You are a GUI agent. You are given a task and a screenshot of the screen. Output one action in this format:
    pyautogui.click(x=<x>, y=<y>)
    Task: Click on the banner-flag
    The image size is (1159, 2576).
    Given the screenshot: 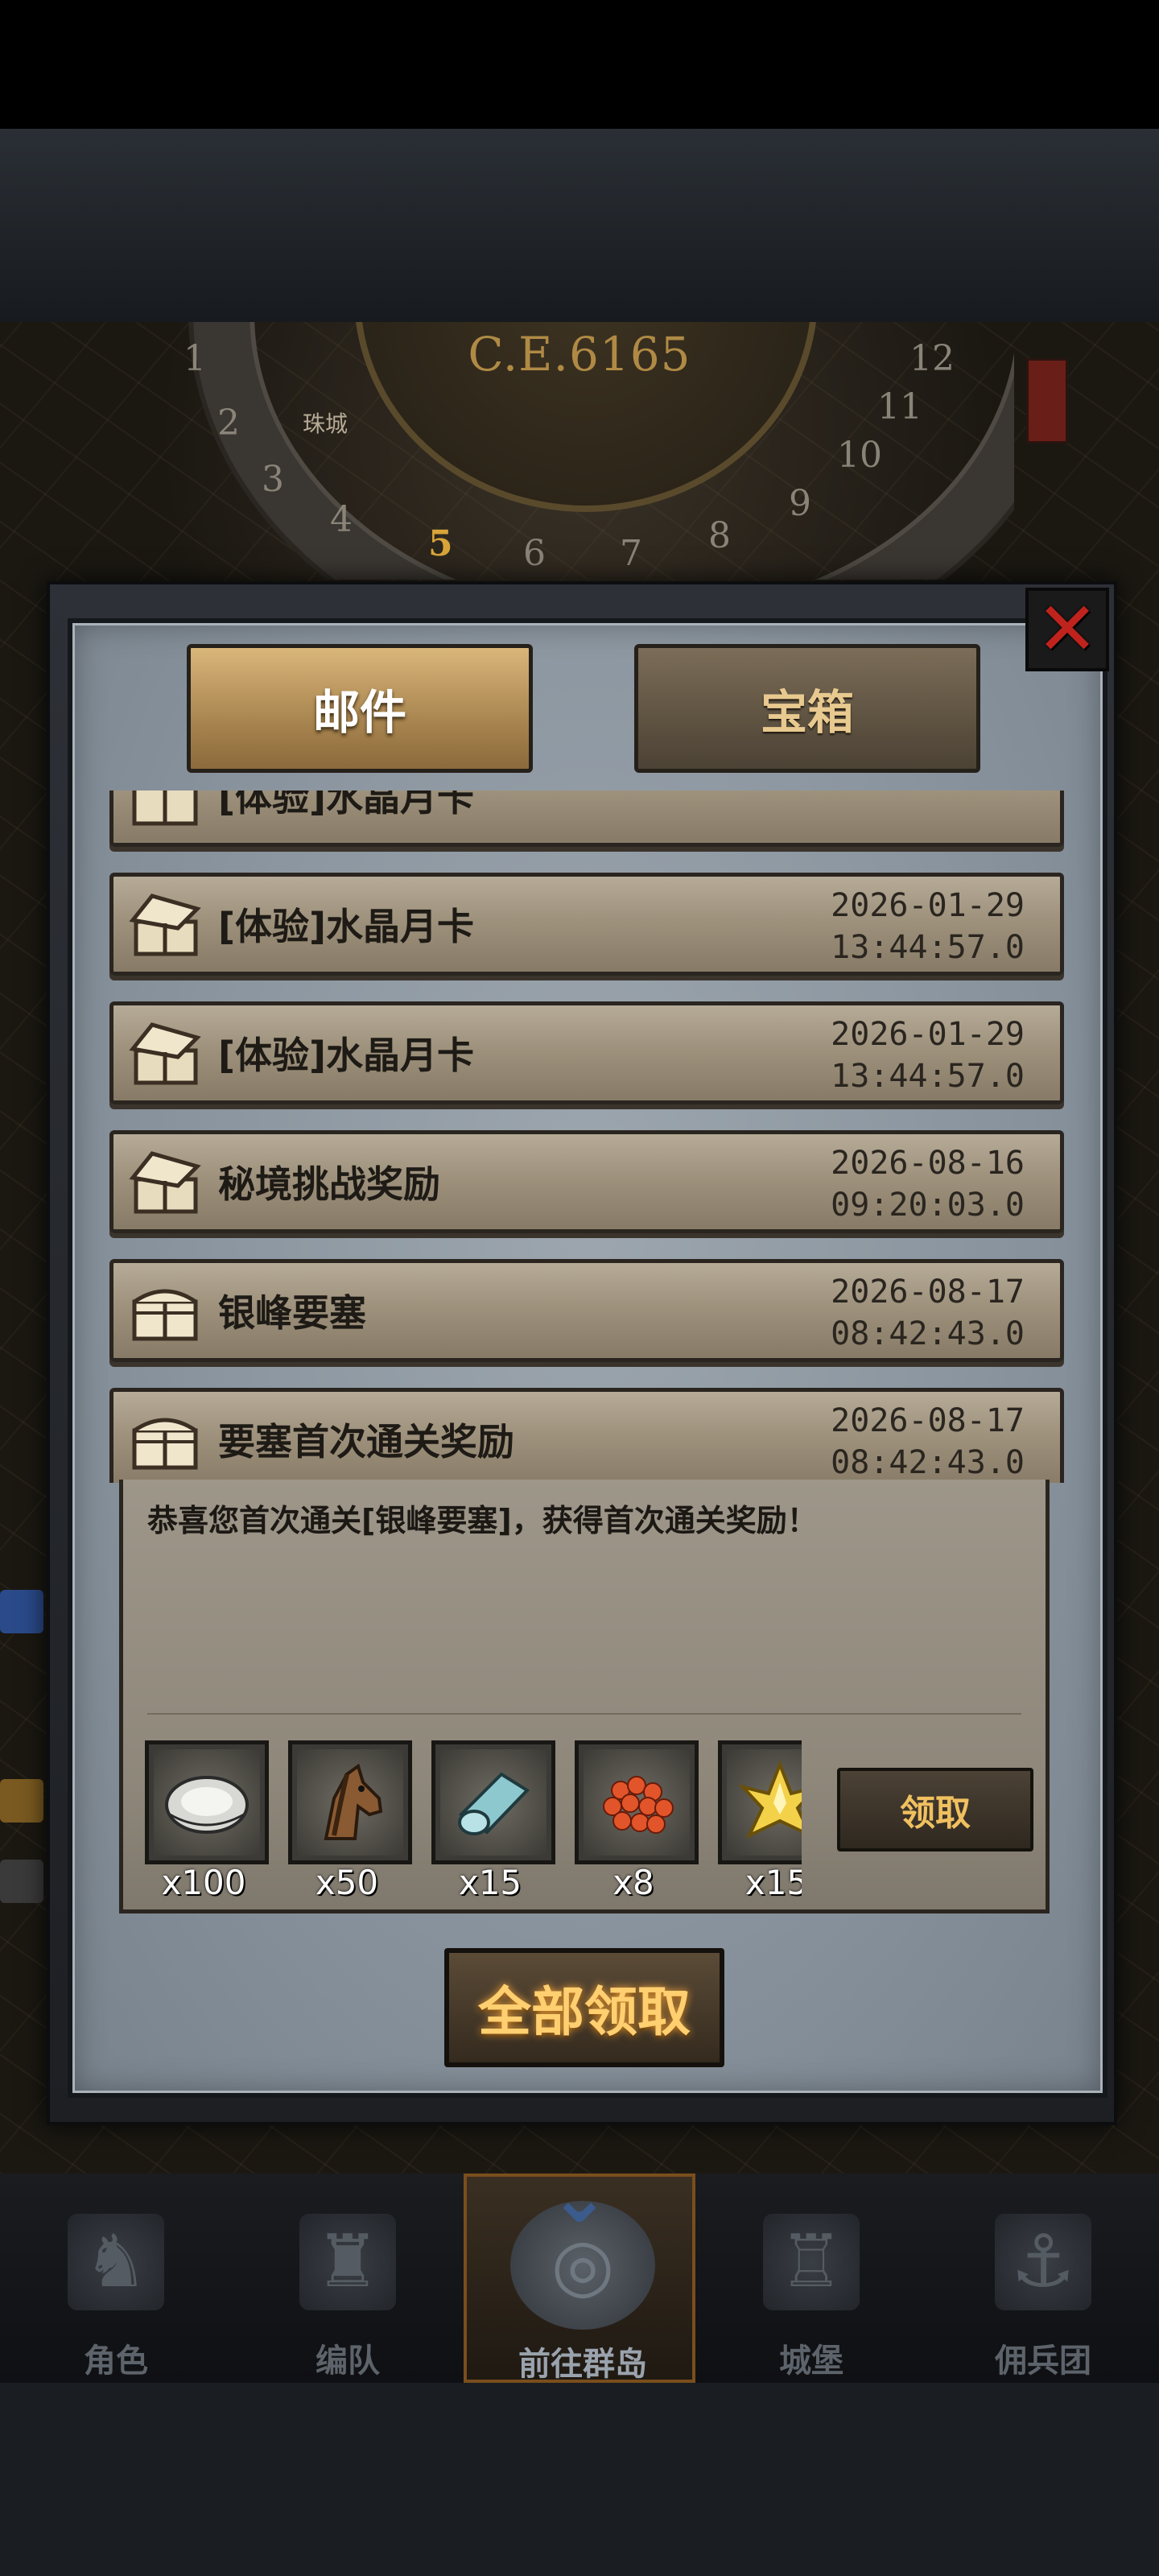 What is the action you would take?
    pyautogui.click(x=1047, y=401)
    